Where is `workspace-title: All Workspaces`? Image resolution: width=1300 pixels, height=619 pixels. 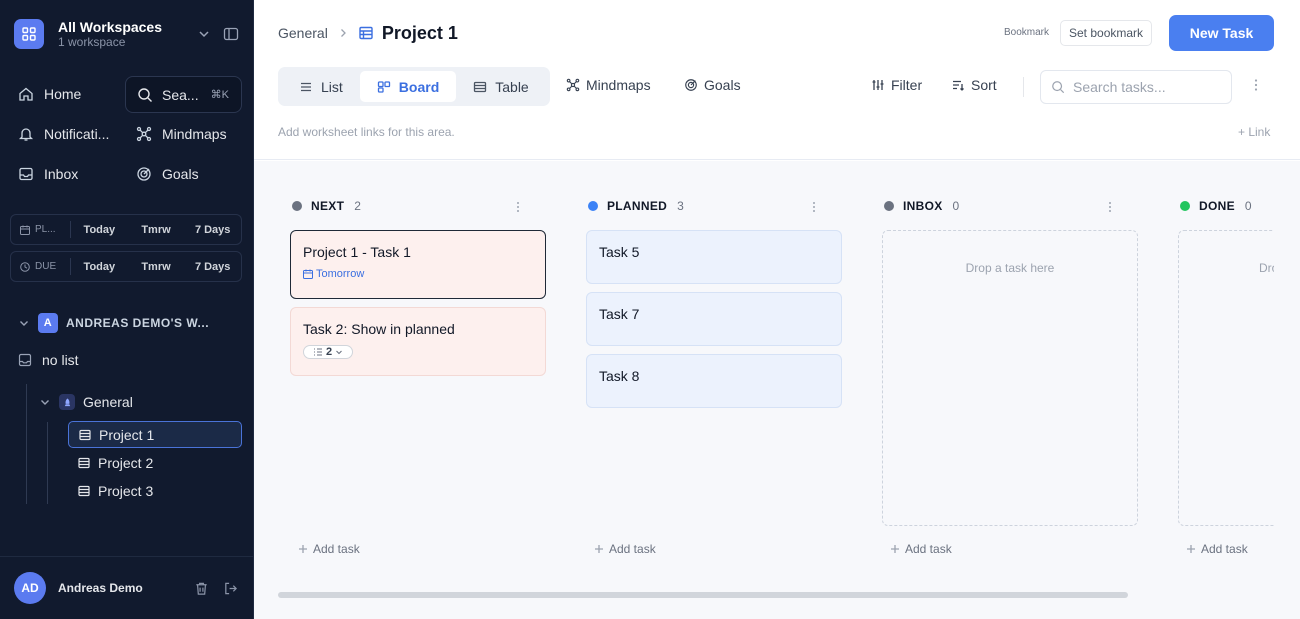 workspace-title: All Workspaces is located at coordinates (110, 26).